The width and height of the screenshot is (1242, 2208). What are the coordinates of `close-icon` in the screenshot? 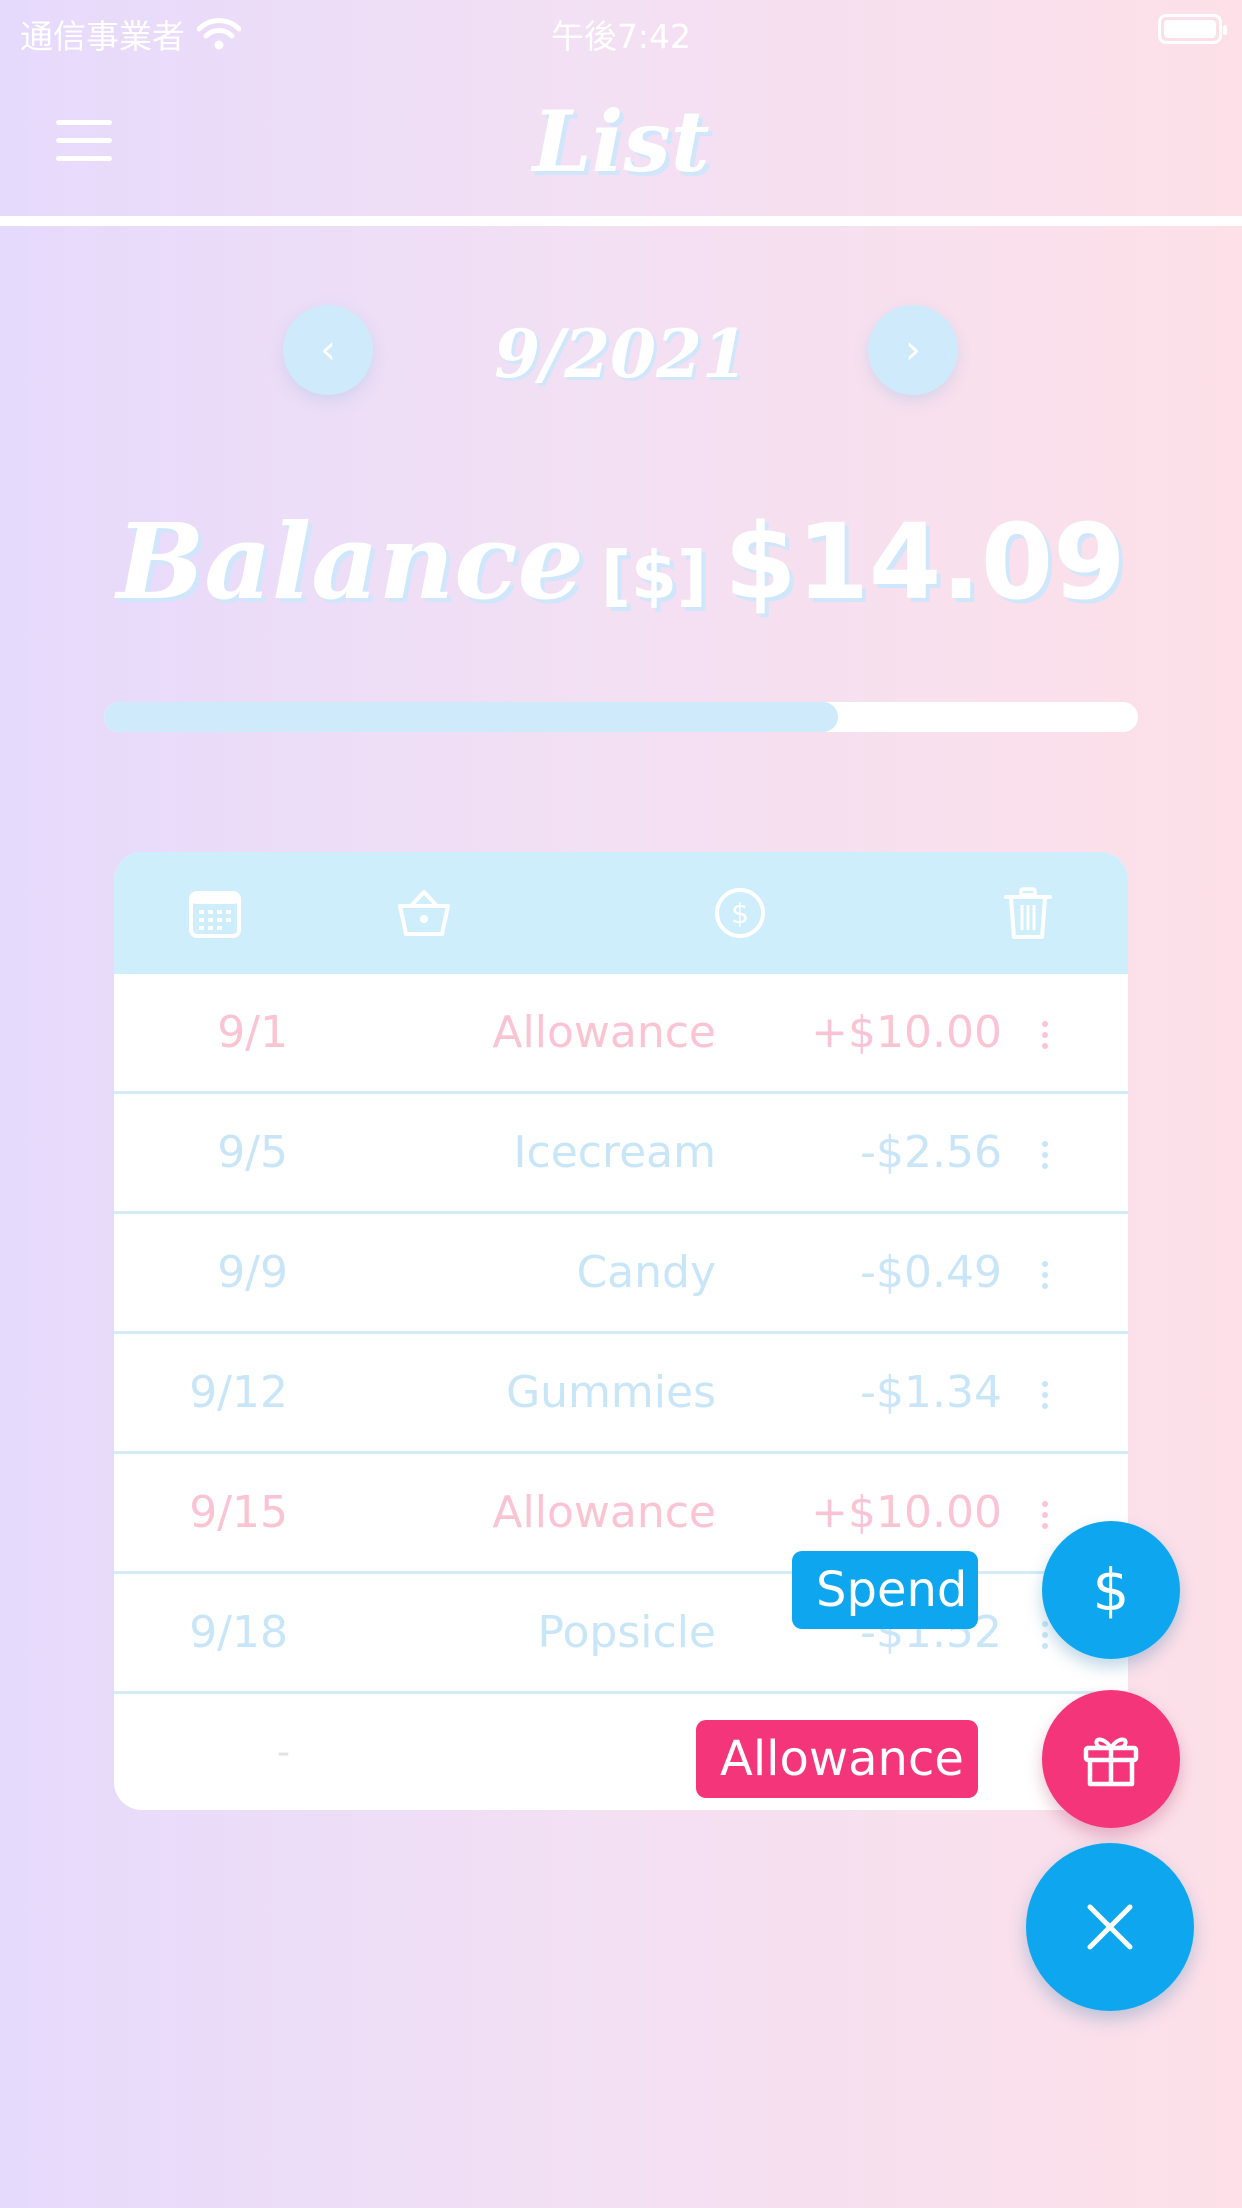 It's located at (1110, 1927).